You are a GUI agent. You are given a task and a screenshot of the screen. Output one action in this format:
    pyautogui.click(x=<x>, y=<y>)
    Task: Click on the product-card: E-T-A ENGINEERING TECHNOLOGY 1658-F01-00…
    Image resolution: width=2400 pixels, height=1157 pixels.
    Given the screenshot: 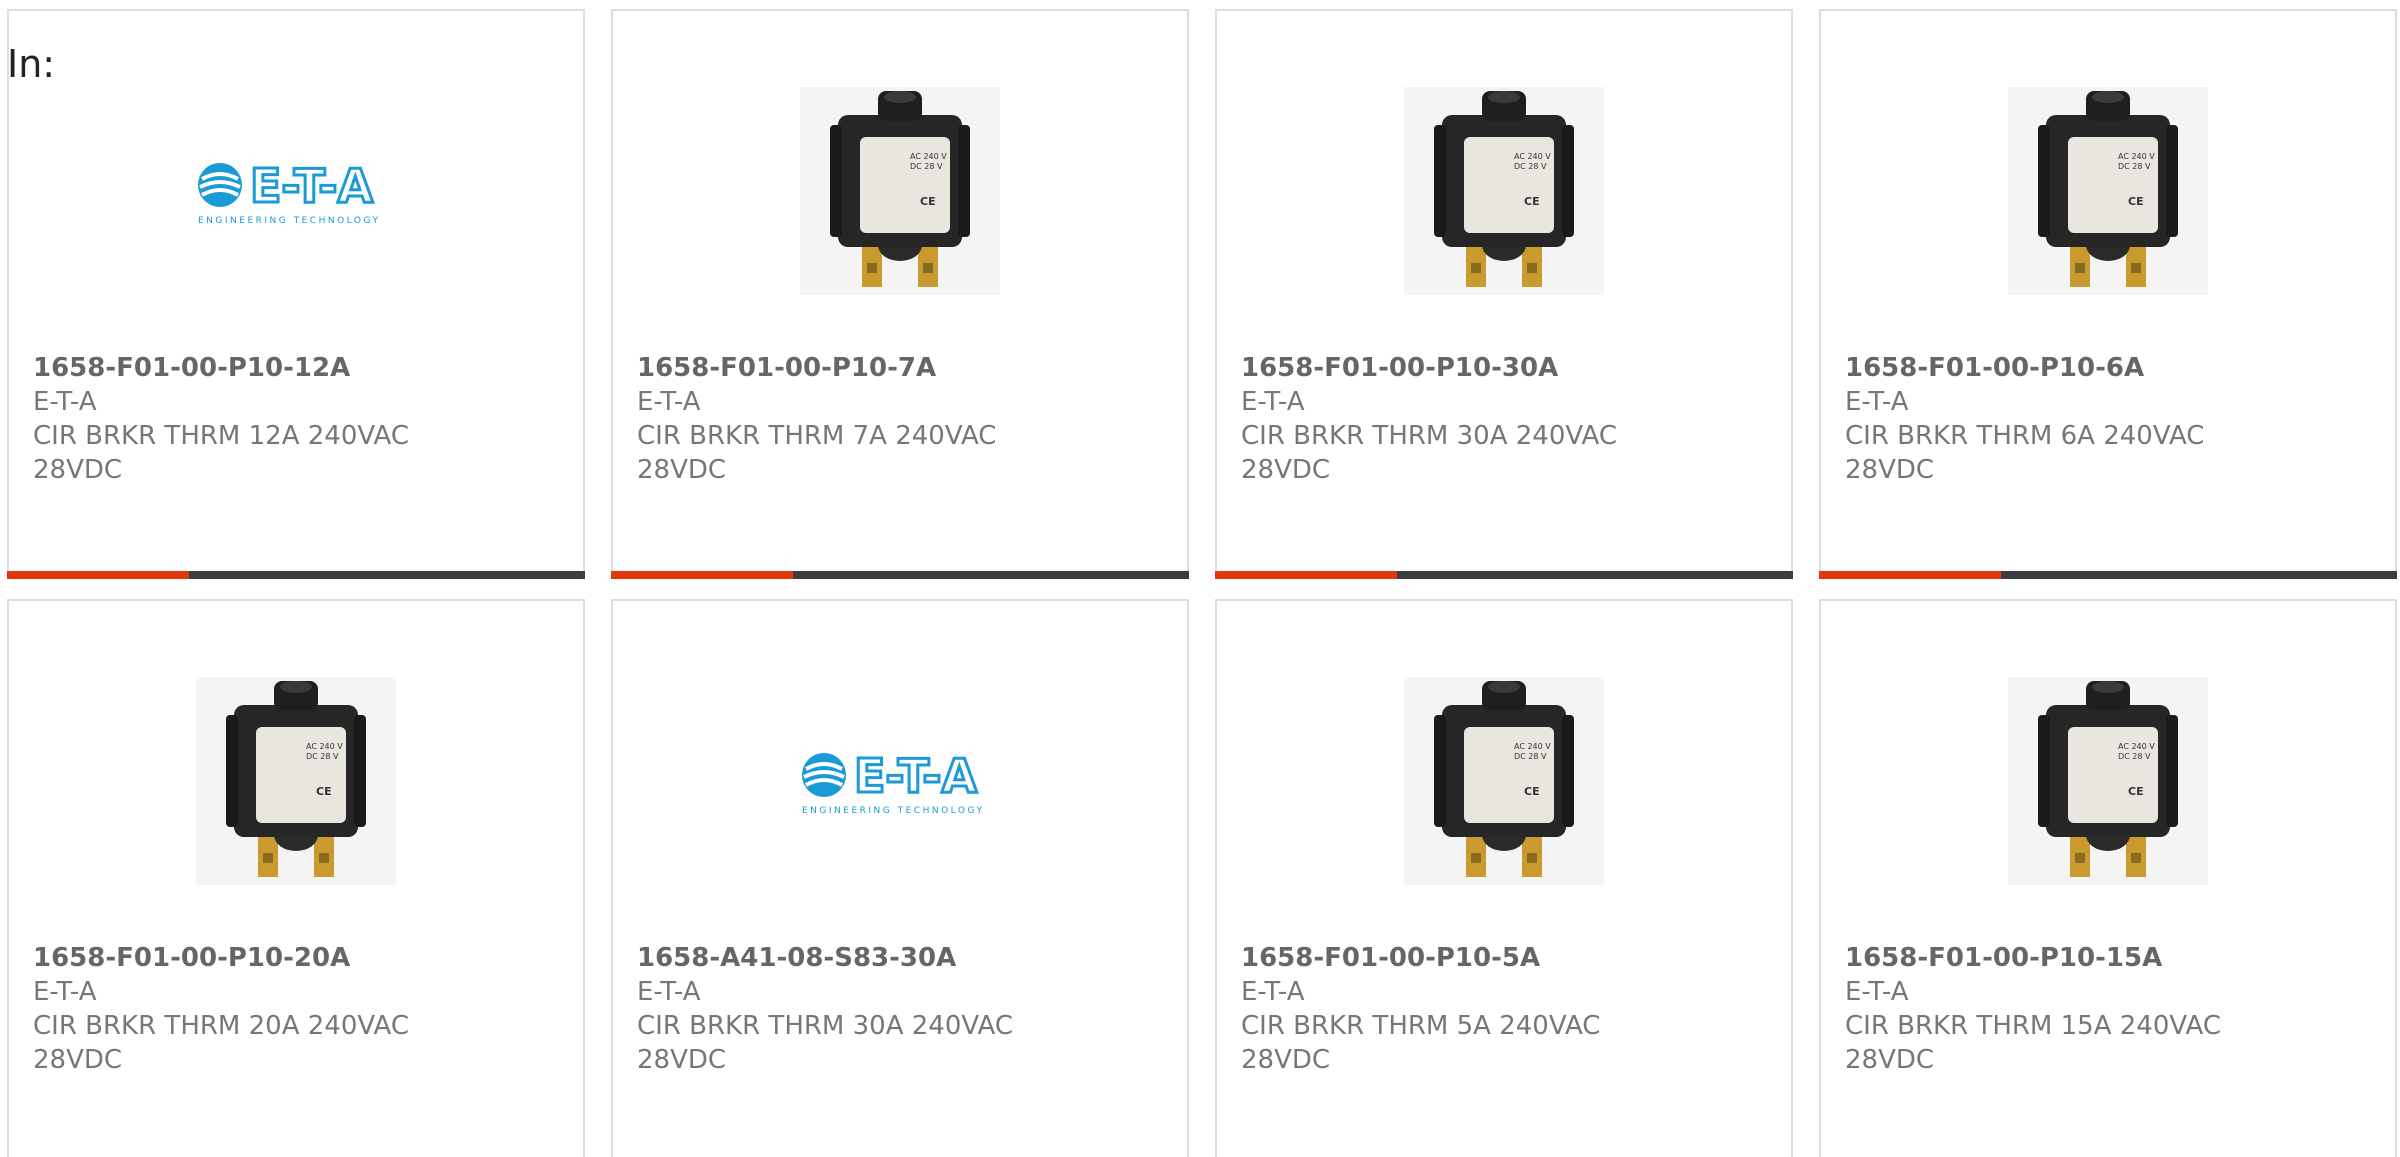 What is the action you would take?
    pyautogui.click(x=296, y=294)
    